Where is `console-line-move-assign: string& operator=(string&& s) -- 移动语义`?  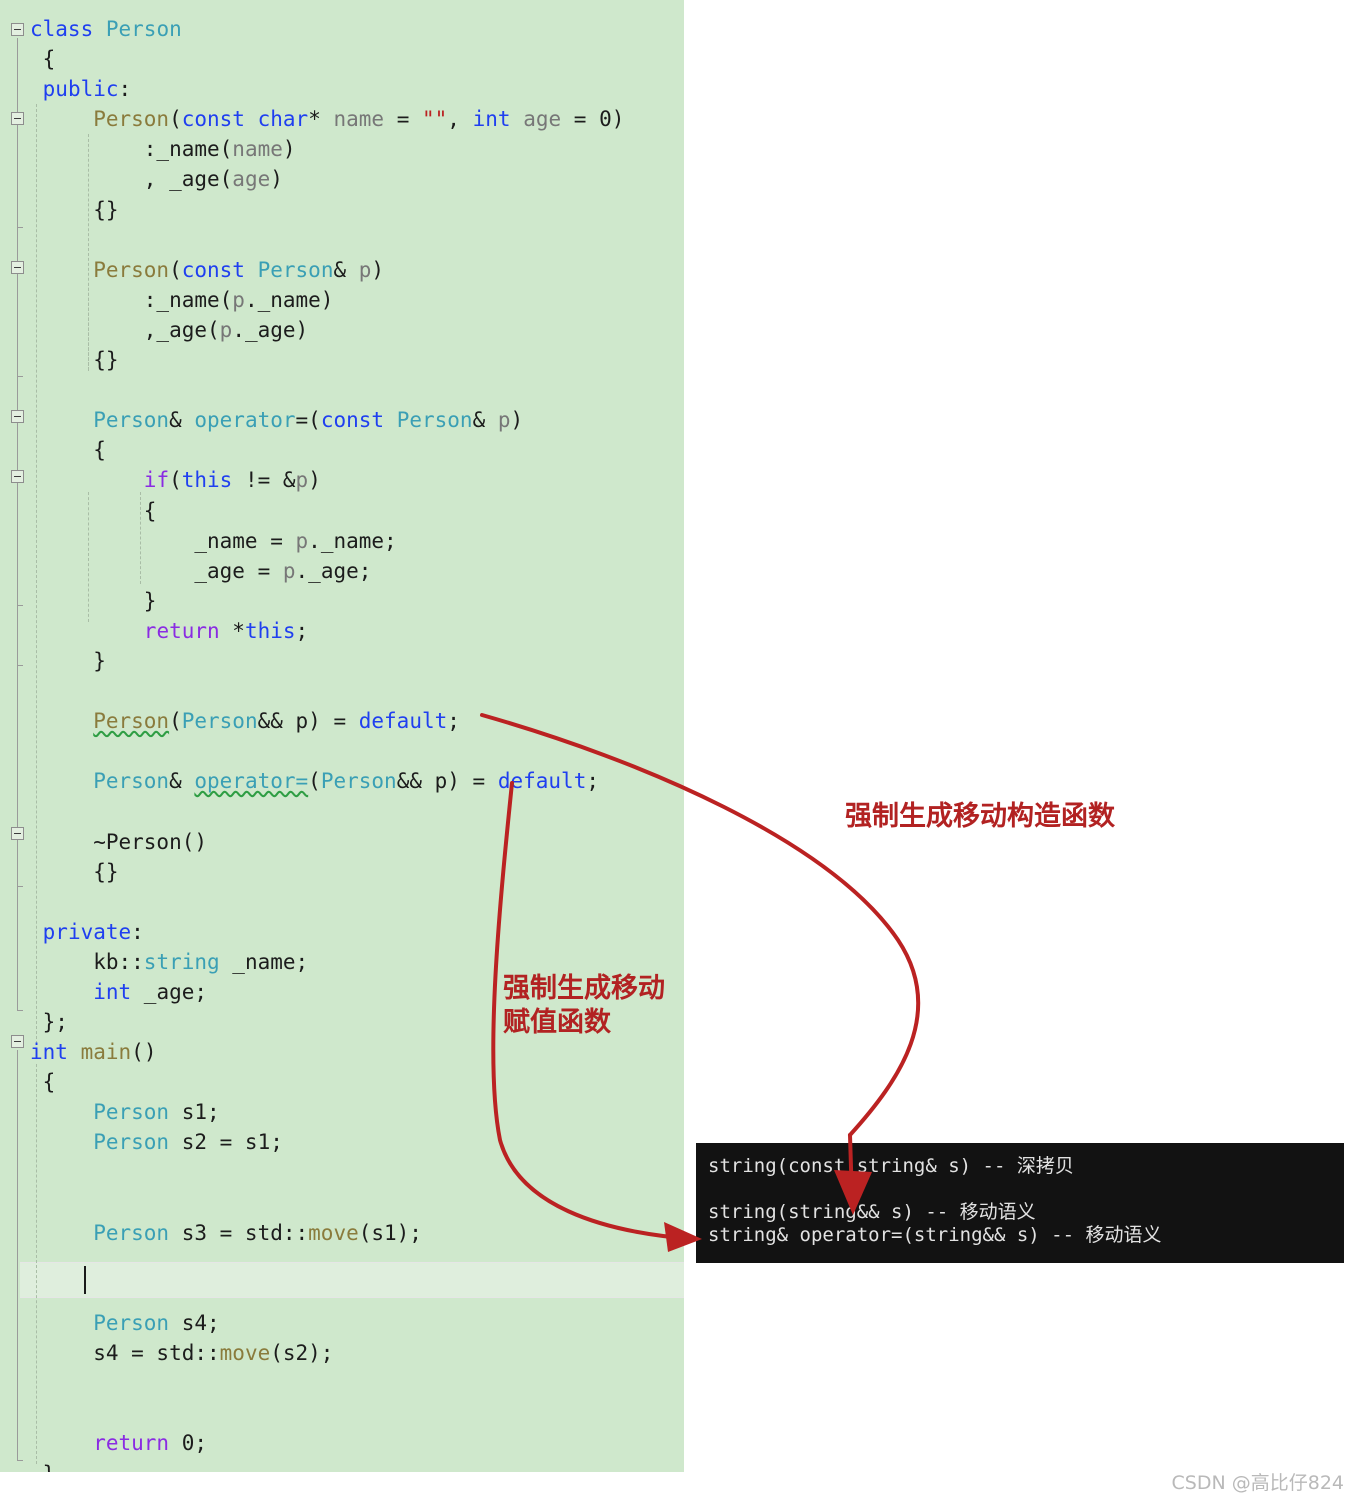
console-line-move-assign: string& operator=(string&& s) -- 移动语义 is located at coordinates (935, 1235).